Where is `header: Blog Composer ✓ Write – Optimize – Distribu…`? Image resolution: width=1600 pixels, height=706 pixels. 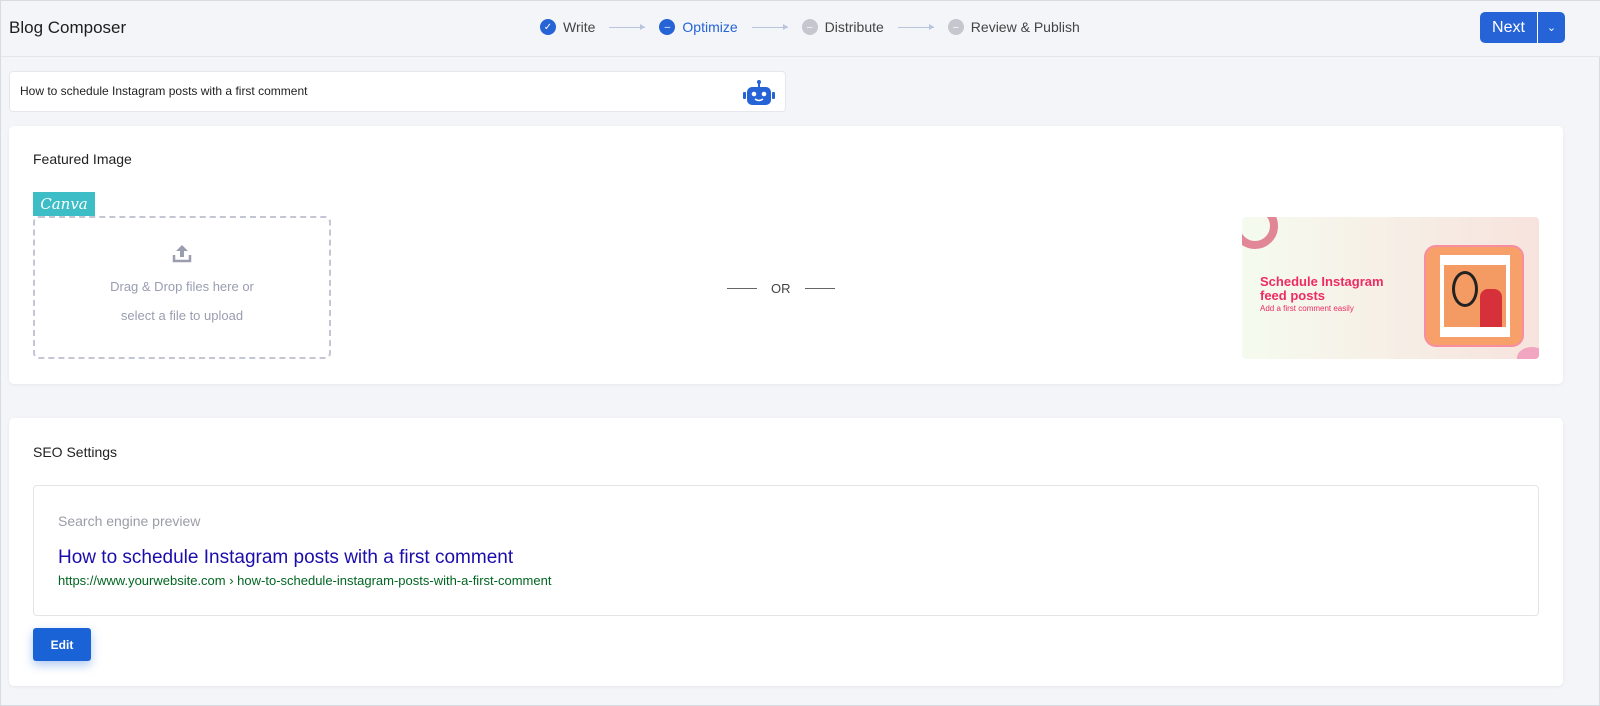
header: Blog Composer ✓ Write – Optimize – Distribu… is located at coordinates (800, 29).